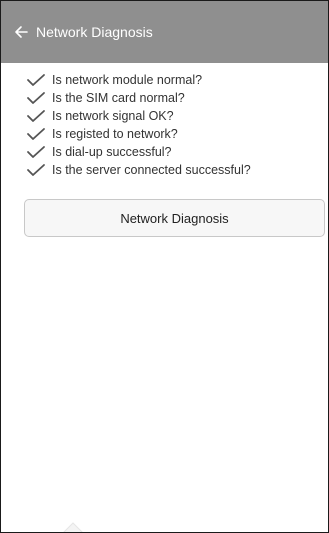 This screenshot has height=533, width=329. I want to click on check-item: Is the SIM card normal?, so click(138, 98).